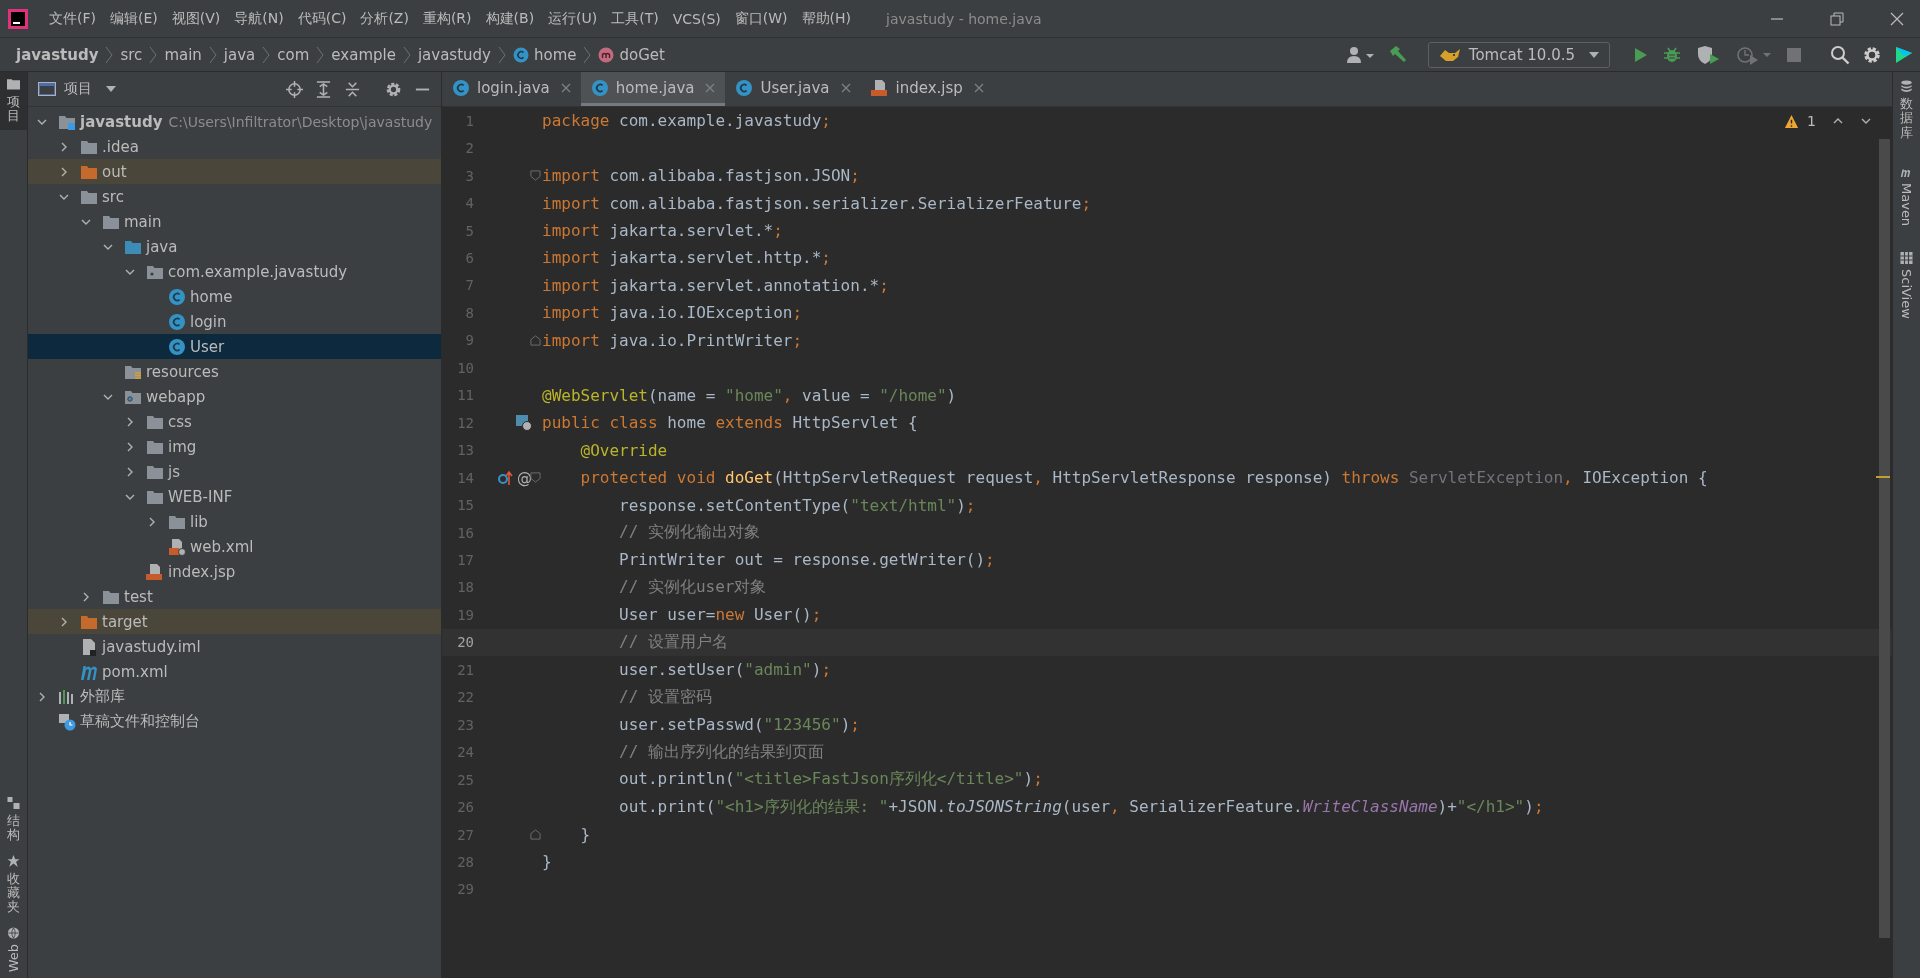 This screenshot has height=978, width=1920. Describe the element at coordinates (234, 696) in the screenshot. I see `tree-item: 外部库` at that location.